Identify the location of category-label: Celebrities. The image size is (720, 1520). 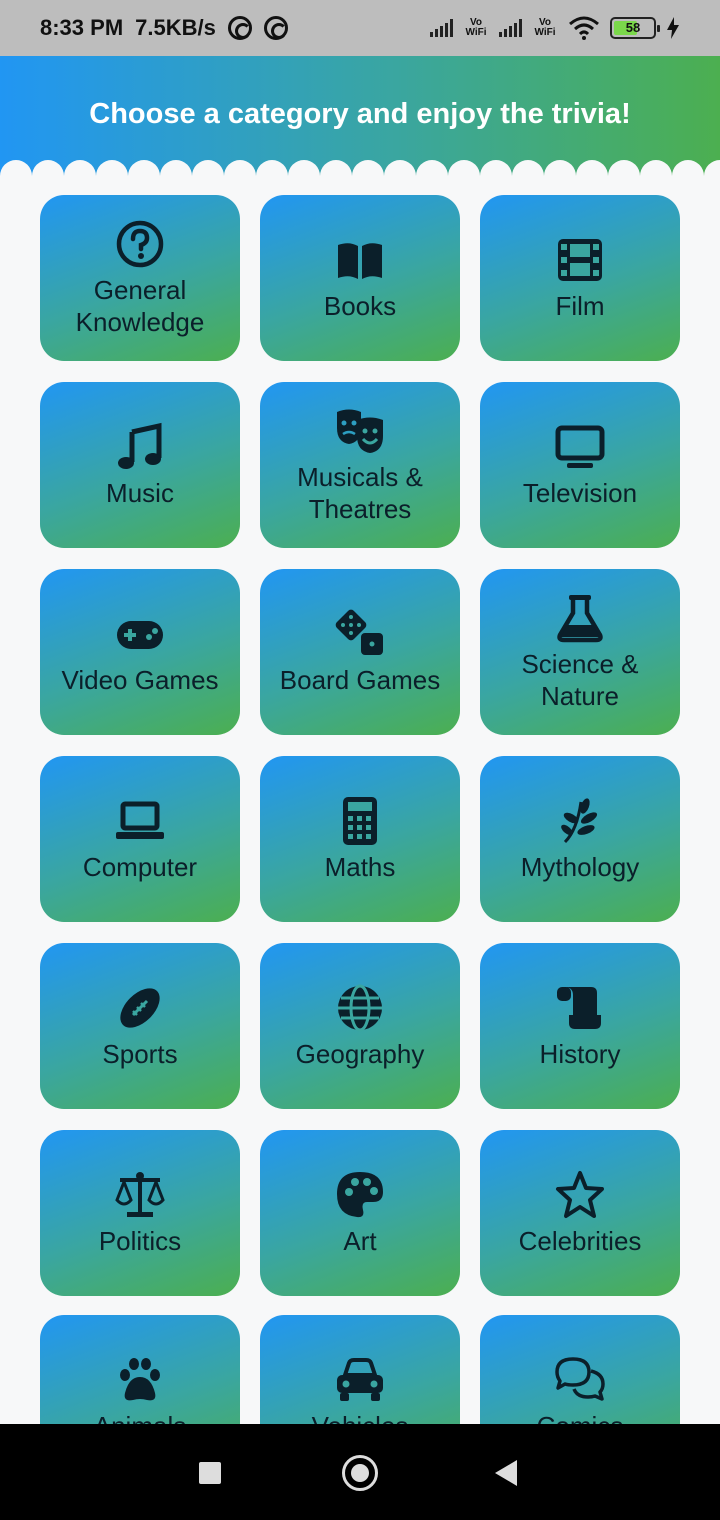
(580, 1241).